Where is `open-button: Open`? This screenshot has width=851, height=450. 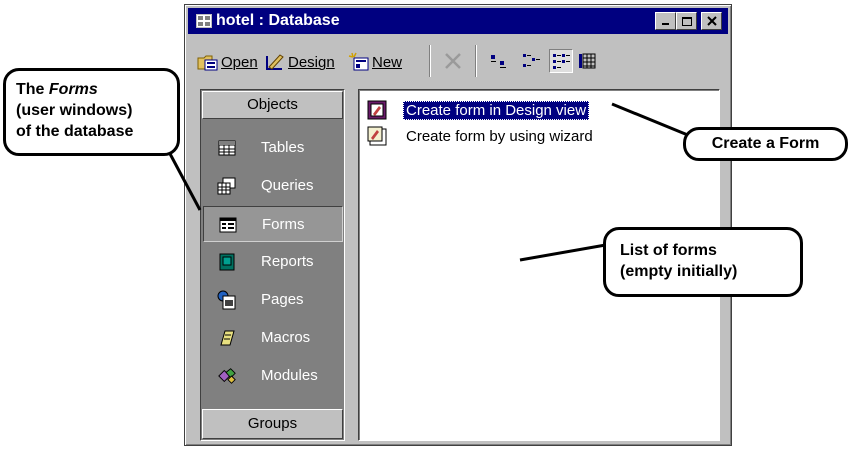 open-button: Open is located at coordinates (227, 62).